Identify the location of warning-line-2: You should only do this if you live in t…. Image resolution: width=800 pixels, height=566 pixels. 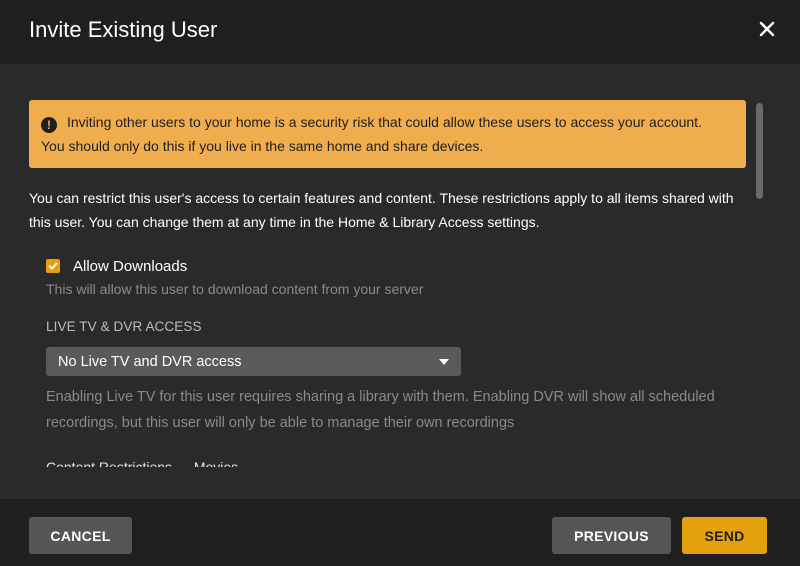
(262, 146).